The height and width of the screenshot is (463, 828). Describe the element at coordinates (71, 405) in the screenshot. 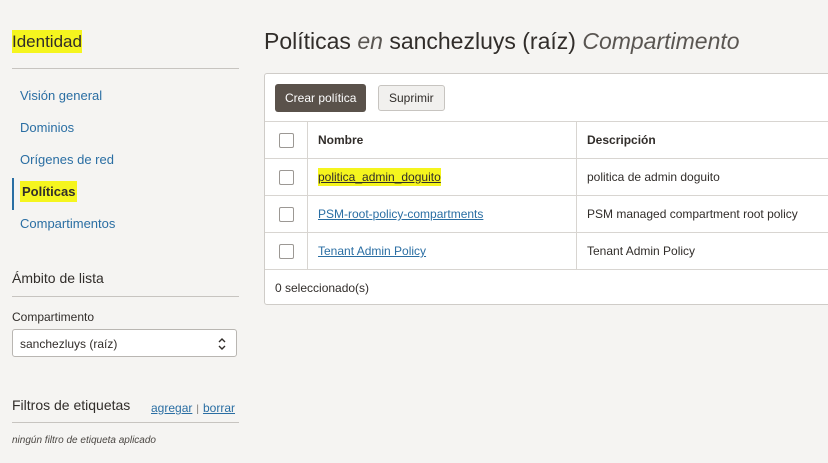

I see `tag-filters-title: Filtros de etiquetas` at that location.